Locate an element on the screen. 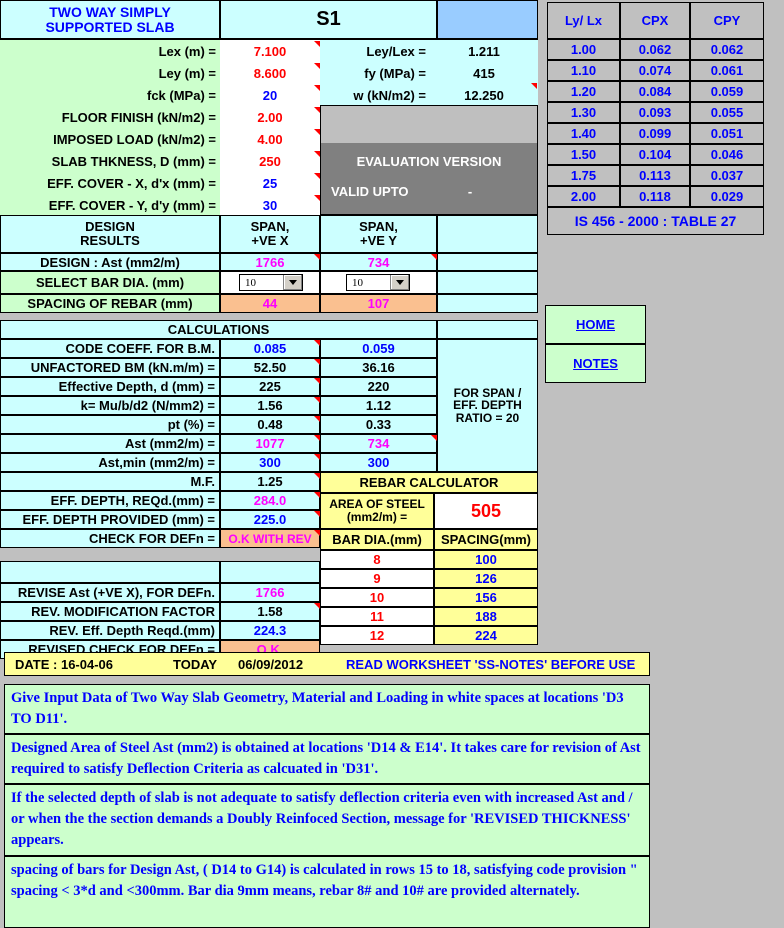 The image size is (784, 928). calculations-title-filler is located at coordinates (487, 329).